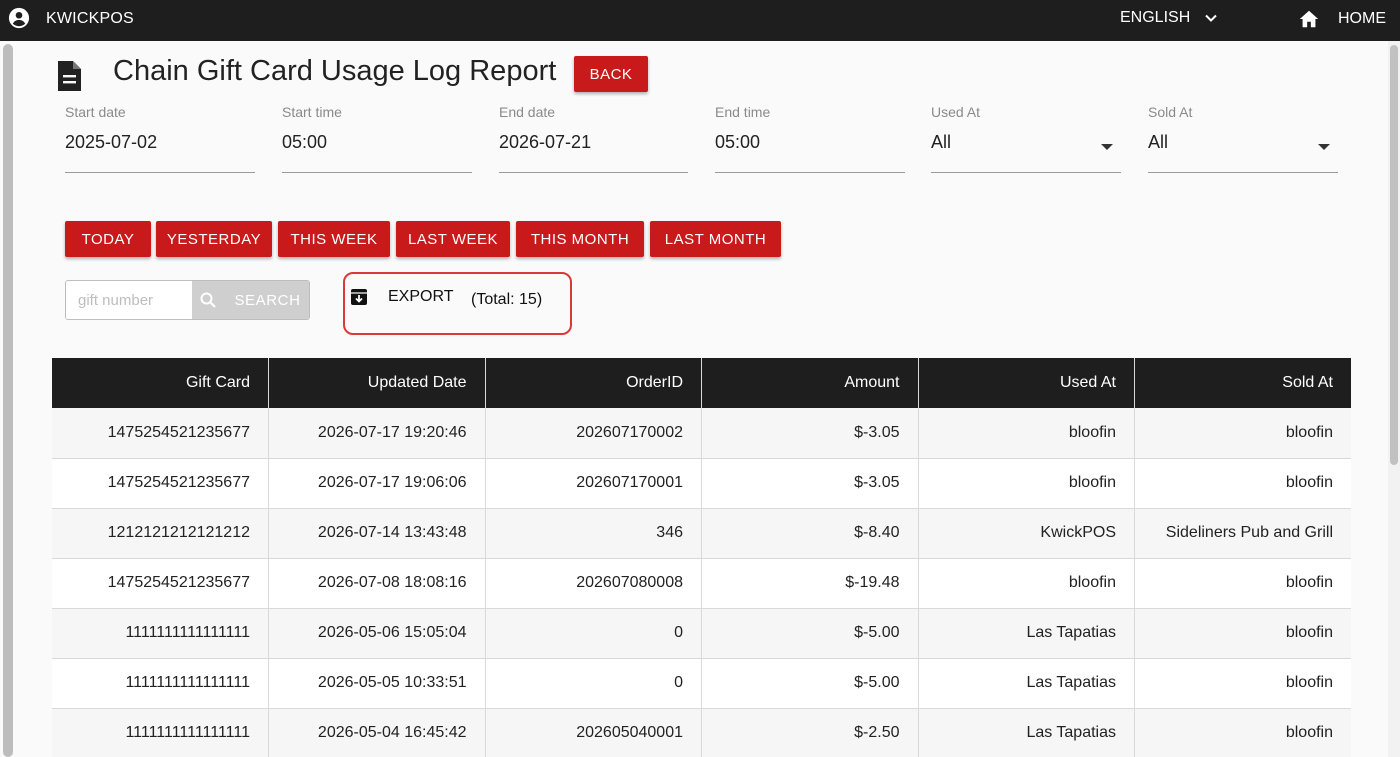 The image size is (1400, 757). What do you see at coordinates (8, 400) in the screenshot?
I see `left-edge-bar` at bounding box center [8, 400].